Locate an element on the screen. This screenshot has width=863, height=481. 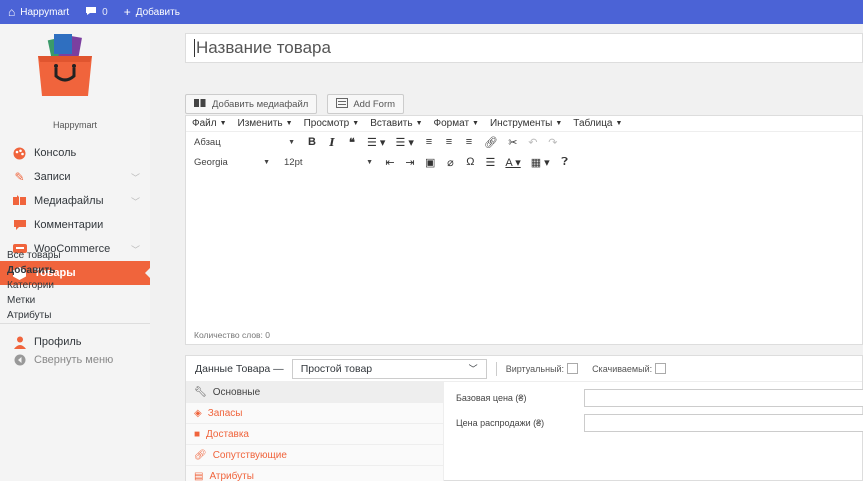
add-new-label: Добавить is located at coordinates (157, 12).